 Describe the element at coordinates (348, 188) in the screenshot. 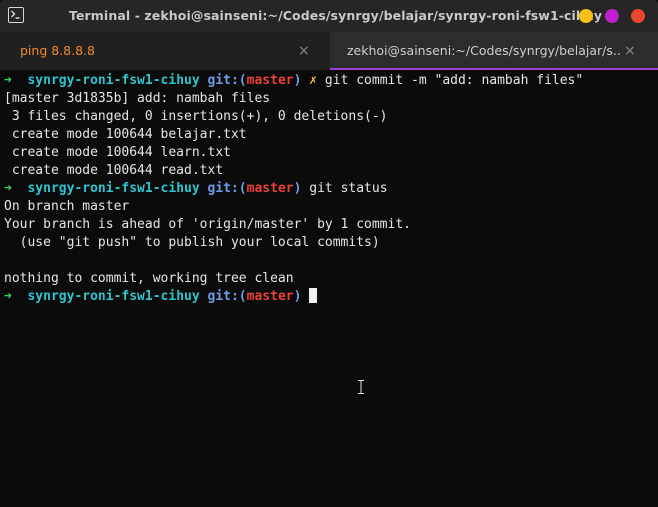

I see `command-text: git status` at that location.